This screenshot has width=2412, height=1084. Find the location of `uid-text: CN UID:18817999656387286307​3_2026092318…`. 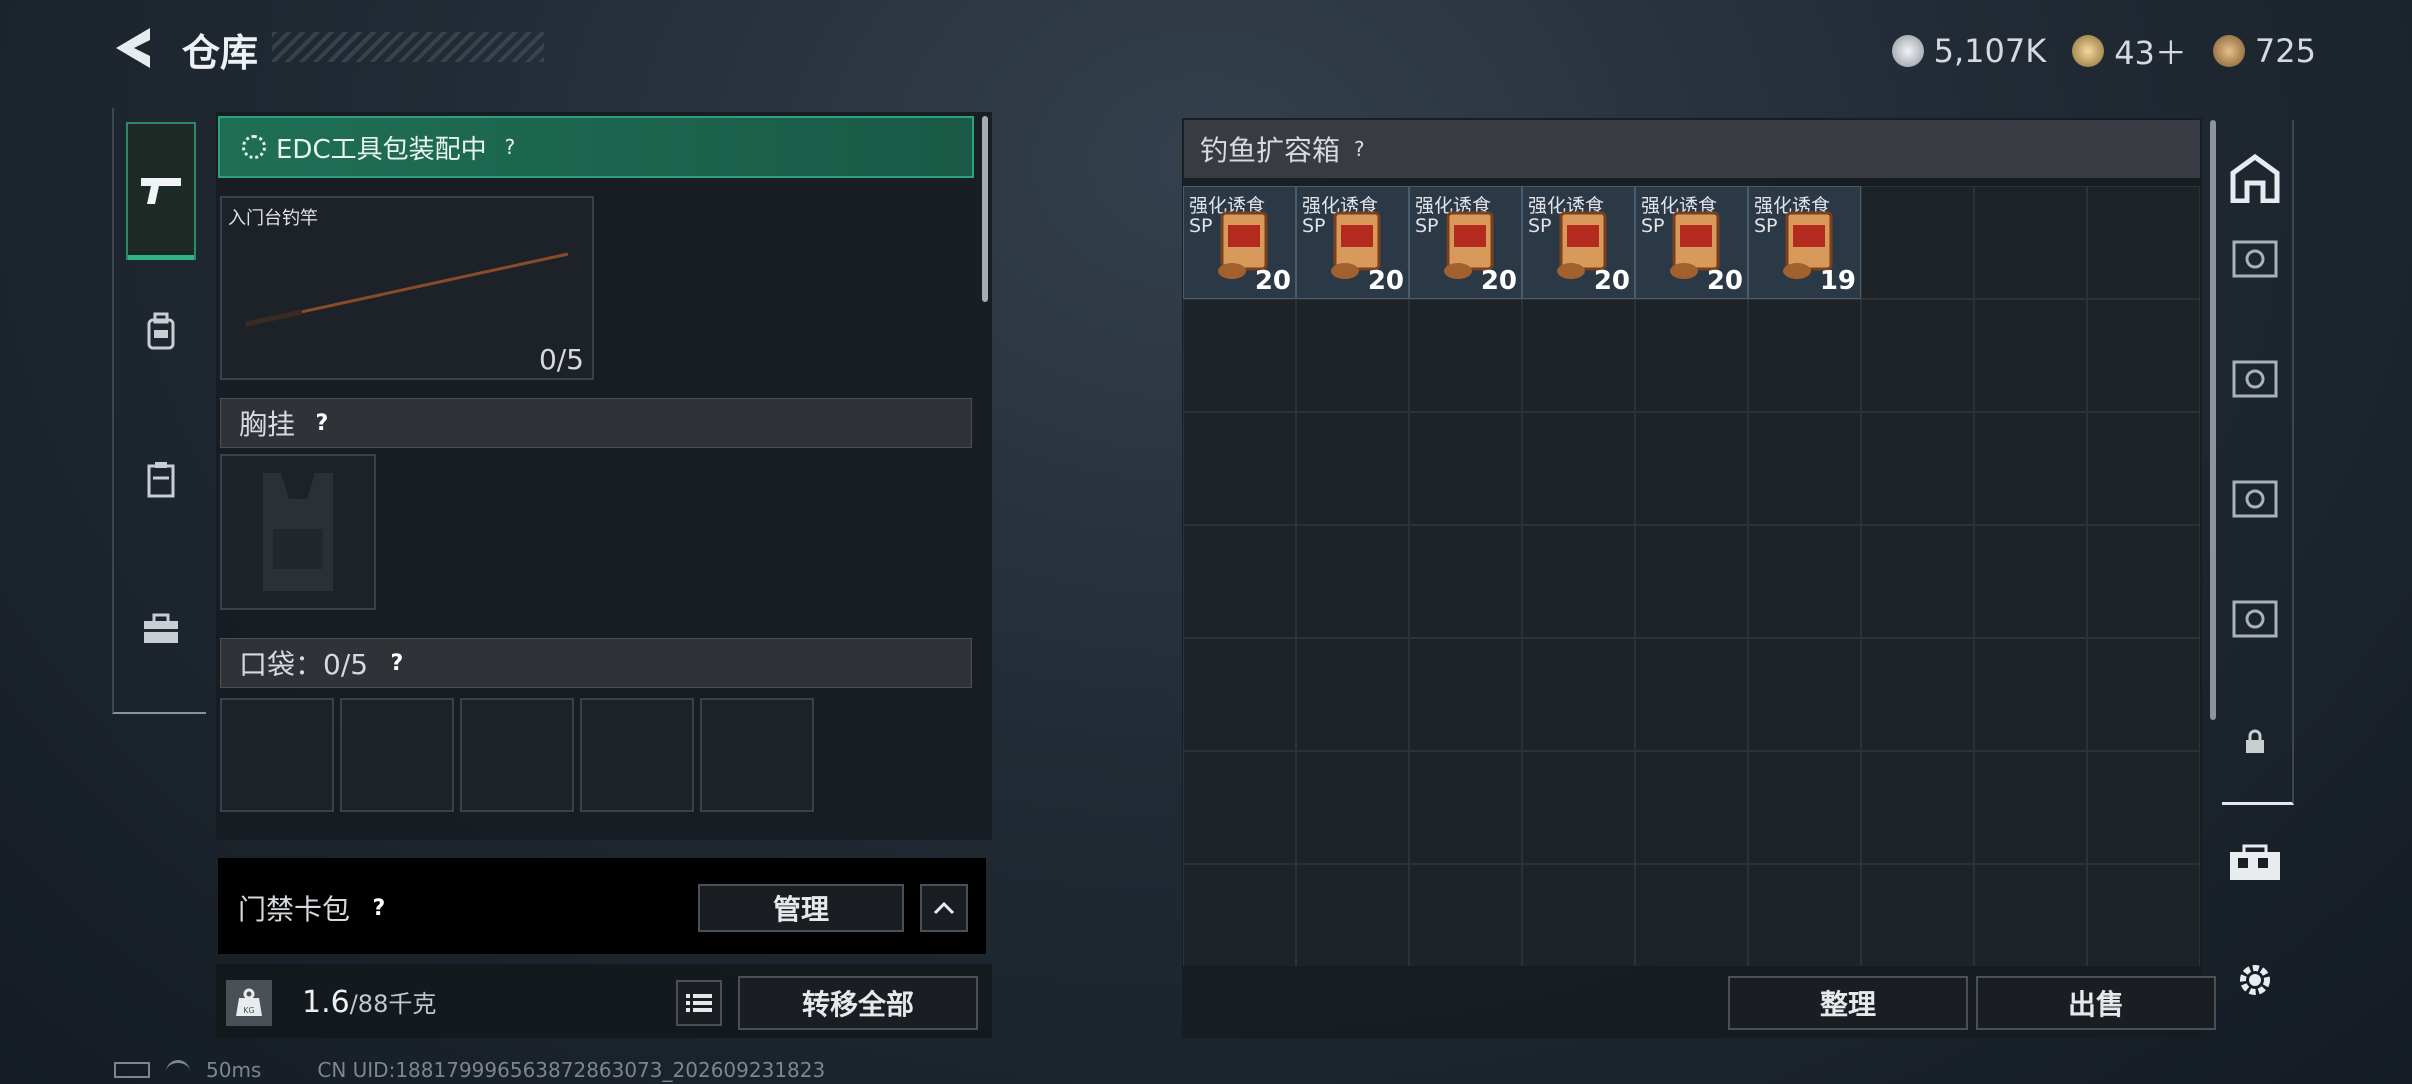

uid-text: CN UID:18817999656387286307​3_2026092318… is located at coordinates (571, 1070).